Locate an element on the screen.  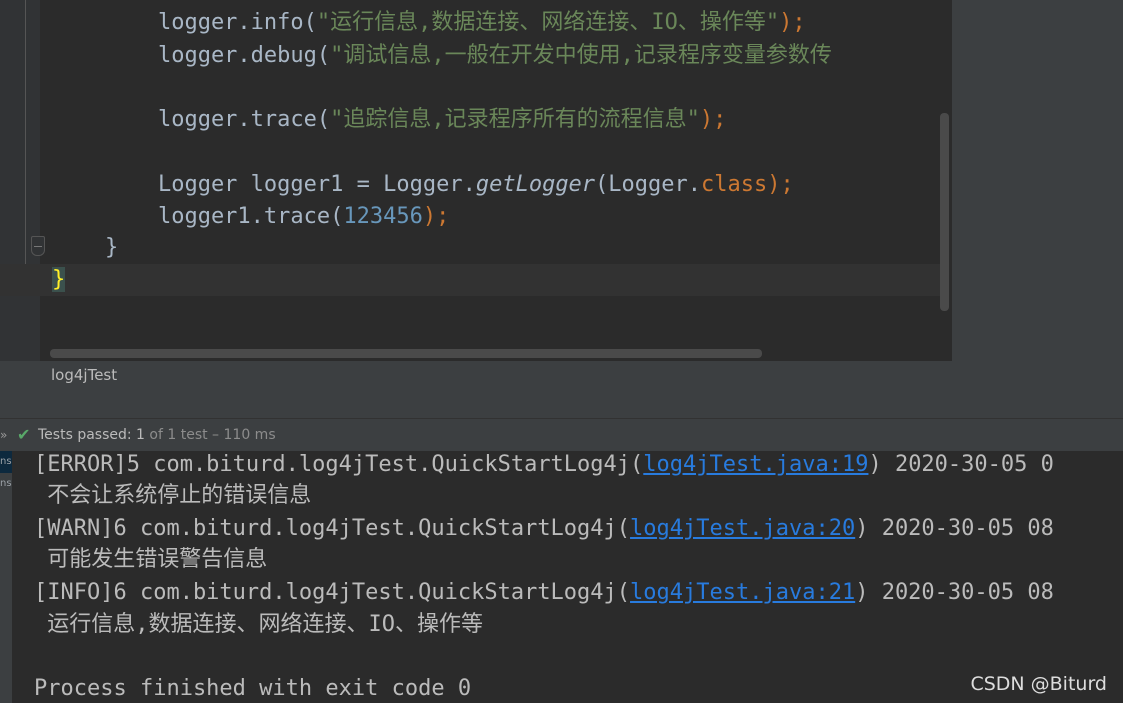
source-link: log4jTest.java:19 is located at coordinates (755, 464).